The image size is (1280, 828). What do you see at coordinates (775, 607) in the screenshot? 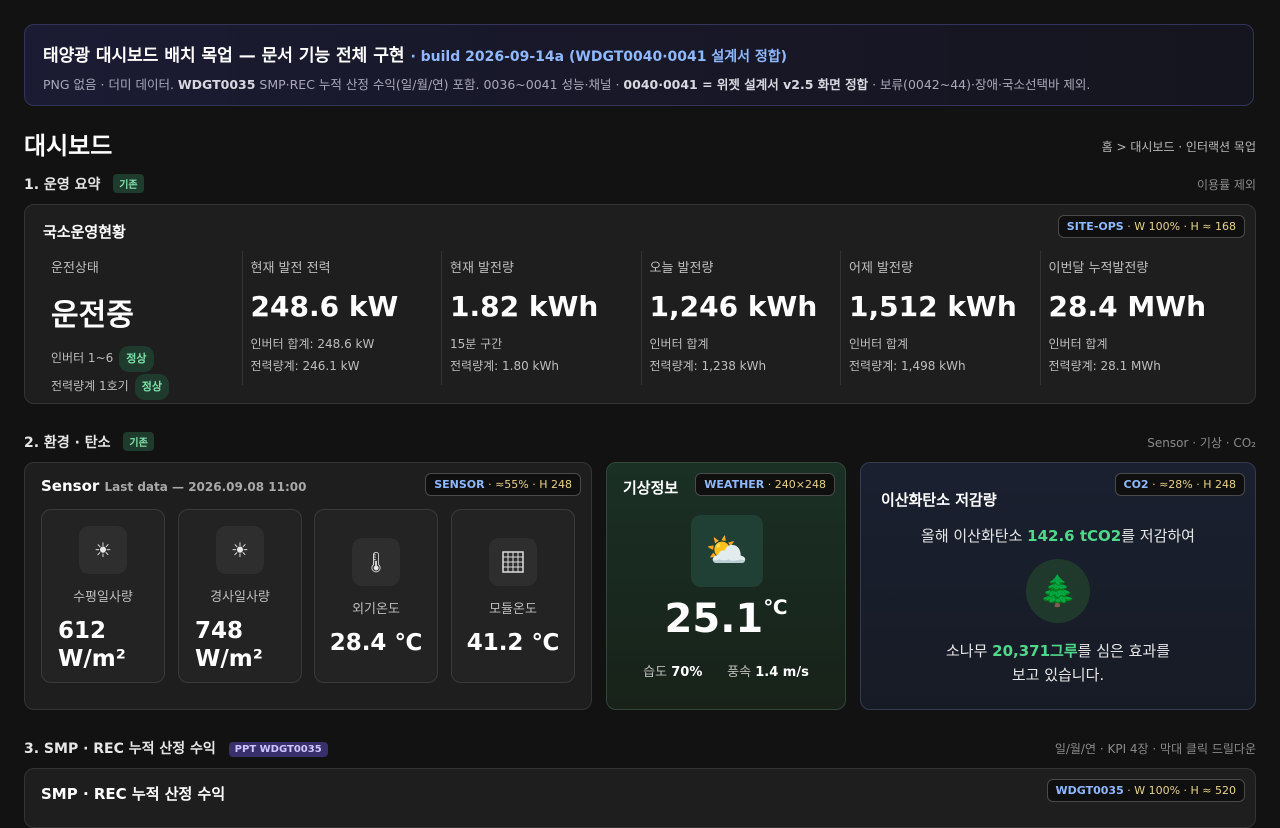
I see `temperature-unit: ℃` at bounding box center [775, 607].